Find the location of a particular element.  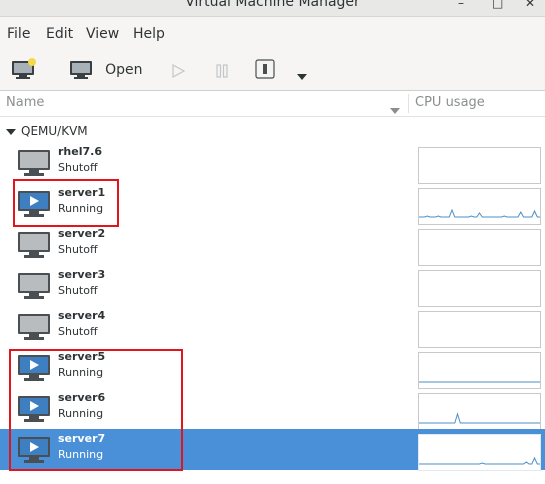

new-vm-button is located at coordinates (24, 71).